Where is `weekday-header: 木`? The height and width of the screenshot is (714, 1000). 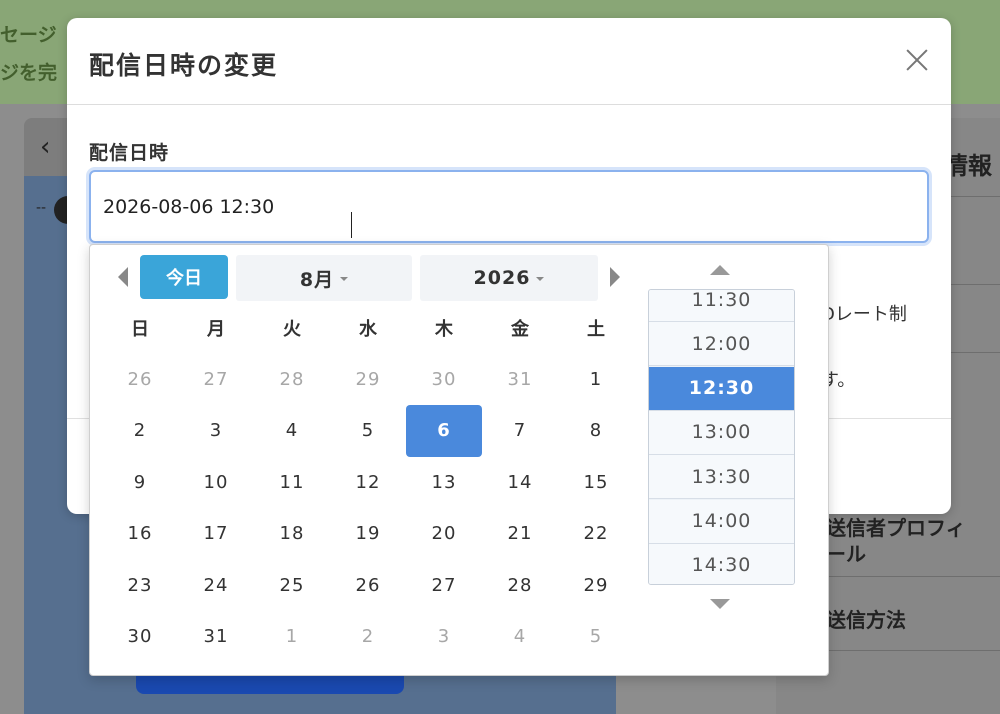
weekday-header: 木 is located at coordinates (444, 329).